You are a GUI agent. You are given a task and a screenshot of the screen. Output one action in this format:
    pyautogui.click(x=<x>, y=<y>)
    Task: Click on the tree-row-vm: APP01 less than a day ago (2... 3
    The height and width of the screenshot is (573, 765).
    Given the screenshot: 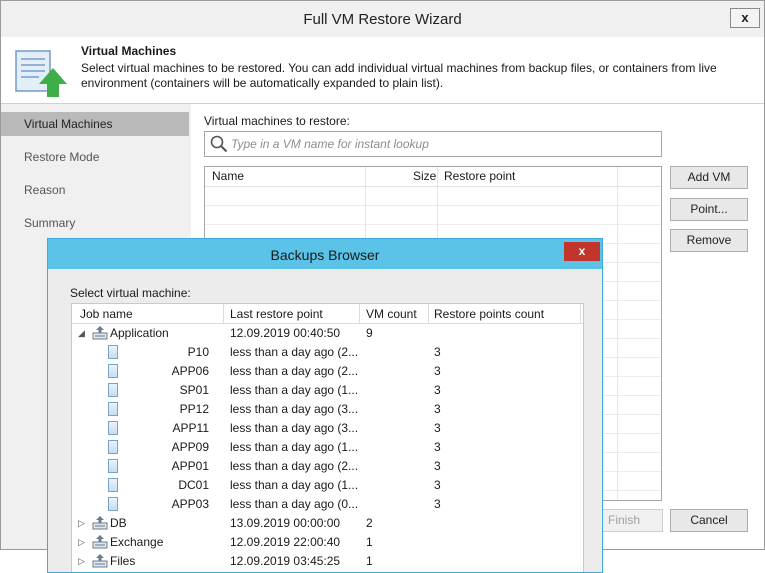 What is the action you would take?
    pyautogui.click(x=327, y=466)
    